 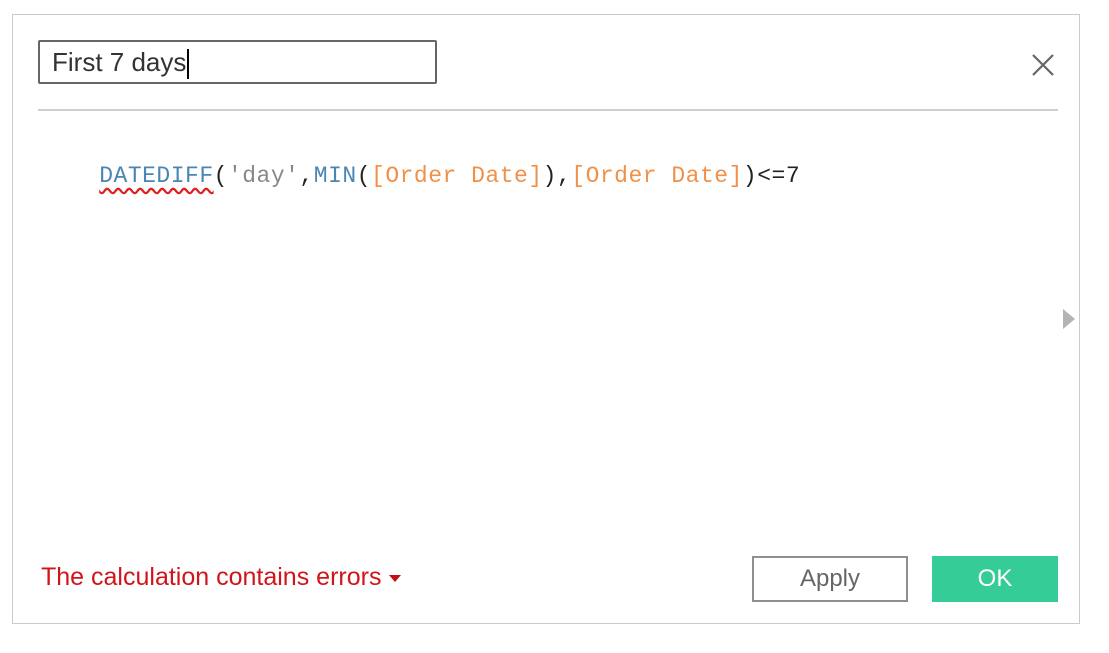 I want to click on ok-button: OK, so click(x=995, y=579).